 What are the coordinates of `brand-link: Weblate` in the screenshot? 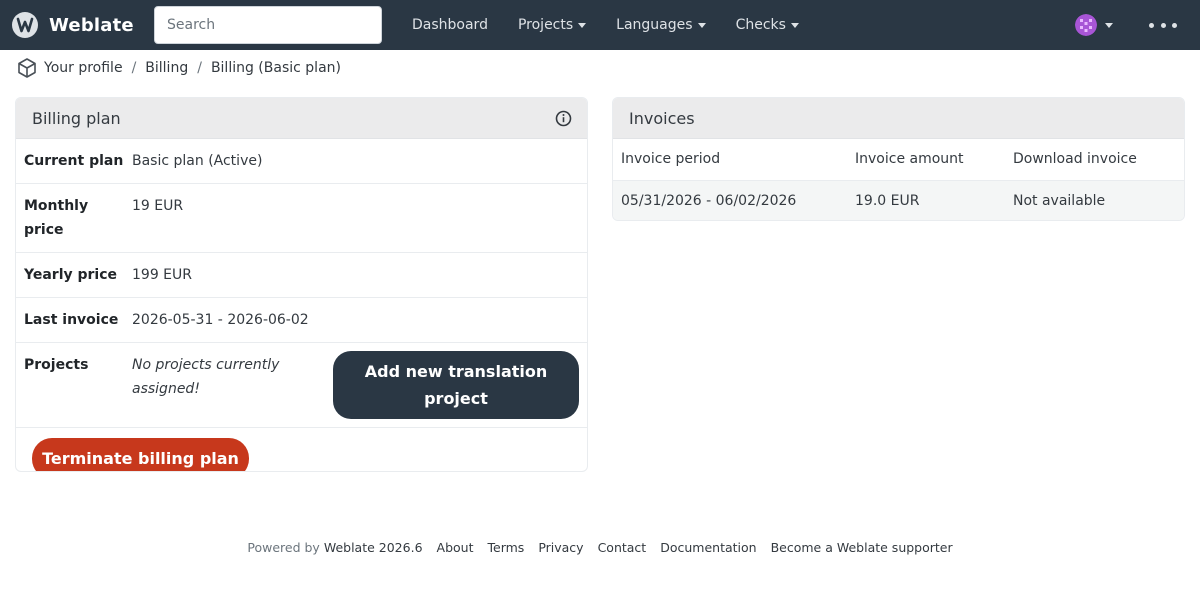 It's located at (72, 25).